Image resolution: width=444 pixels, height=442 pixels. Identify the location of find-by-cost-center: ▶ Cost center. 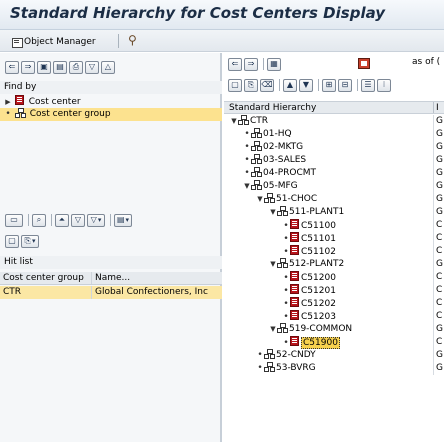
(111, 101).